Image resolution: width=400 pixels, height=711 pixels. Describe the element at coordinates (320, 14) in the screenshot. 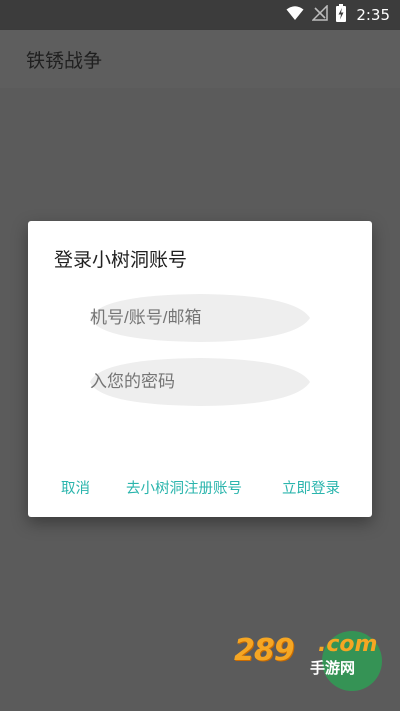

I see `no-signal-icon` at that location.